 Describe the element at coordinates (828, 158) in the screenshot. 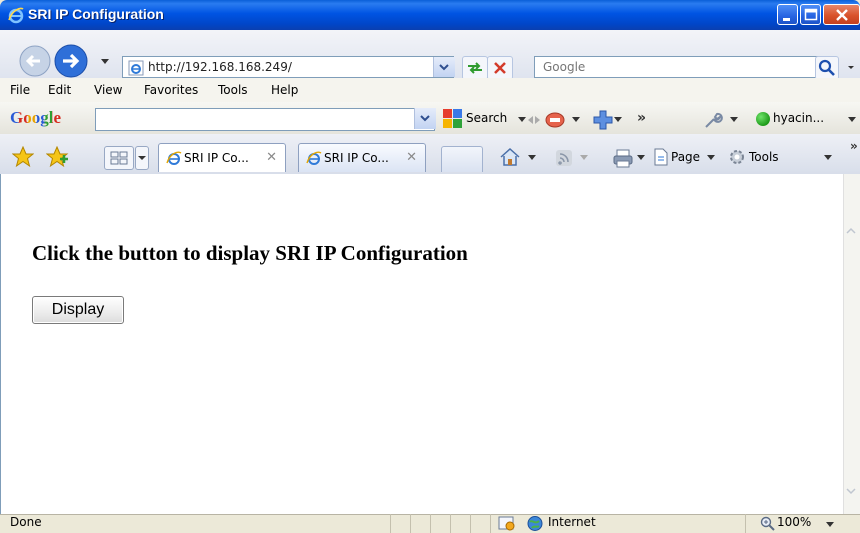

I see `tools-dropdown-icon` at that location.